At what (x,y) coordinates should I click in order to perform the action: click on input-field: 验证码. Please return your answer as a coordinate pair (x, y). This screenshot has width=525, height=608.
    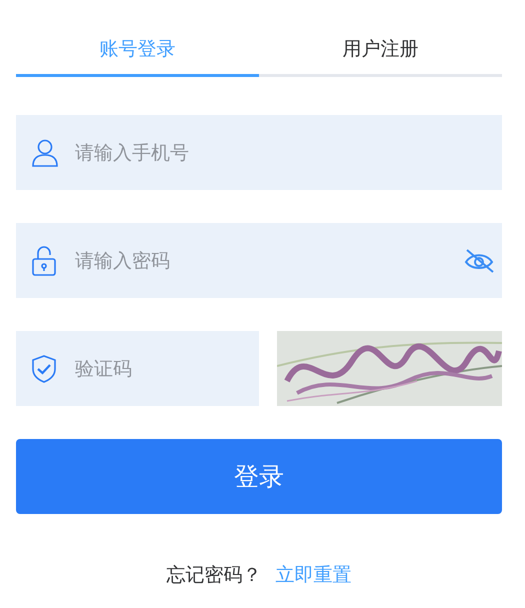
    Looking at the image, I should click on (137, 368).